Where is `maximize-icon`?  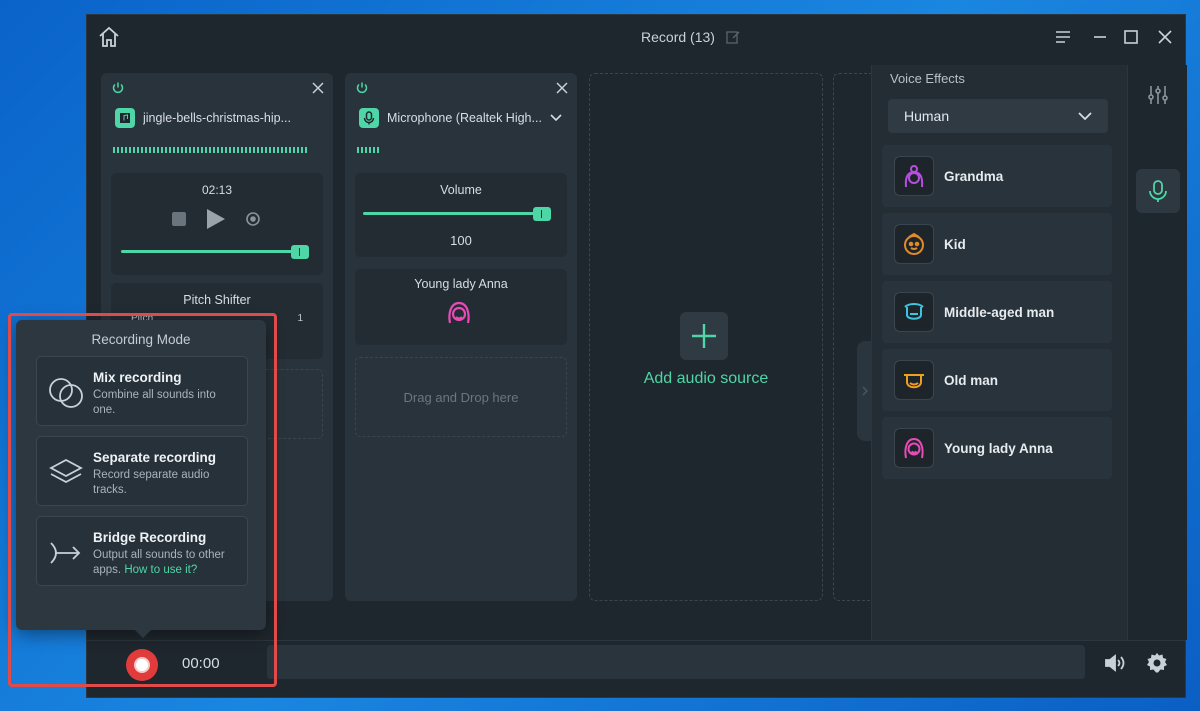 maximize-icon is located at coordinates (1131, 37).